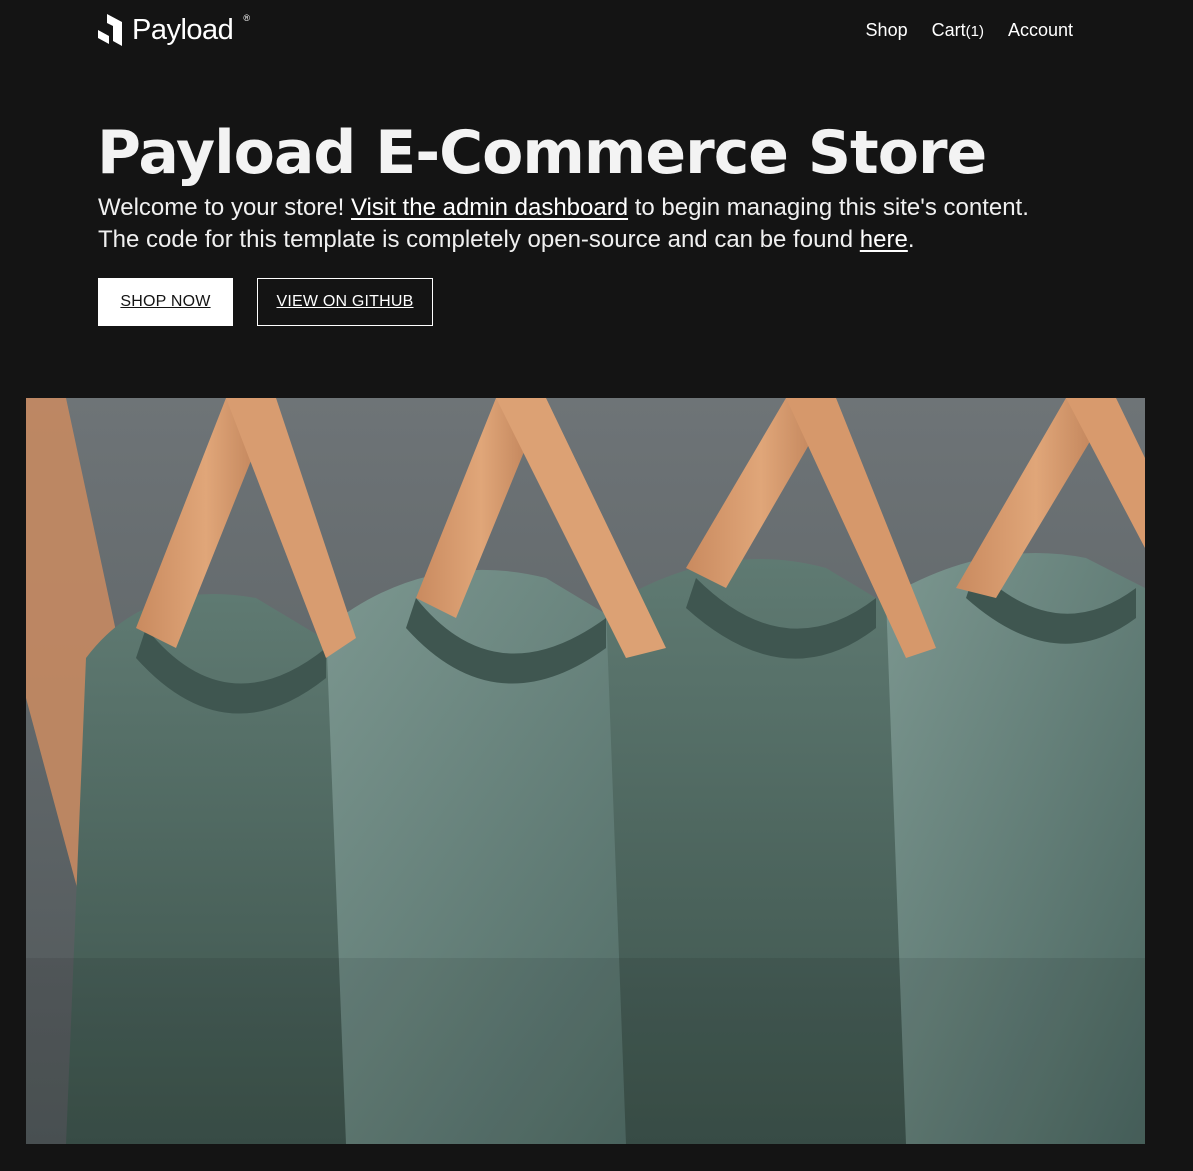  I want to click on view-on-github-button: View on GitHub, so click(345, 302).